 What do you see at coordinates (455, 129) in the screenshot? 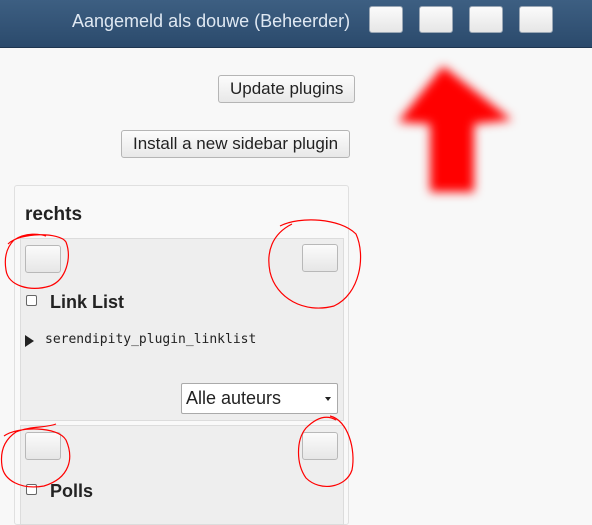
I see `up-arrow-icon` at bounding box center [455, 129].